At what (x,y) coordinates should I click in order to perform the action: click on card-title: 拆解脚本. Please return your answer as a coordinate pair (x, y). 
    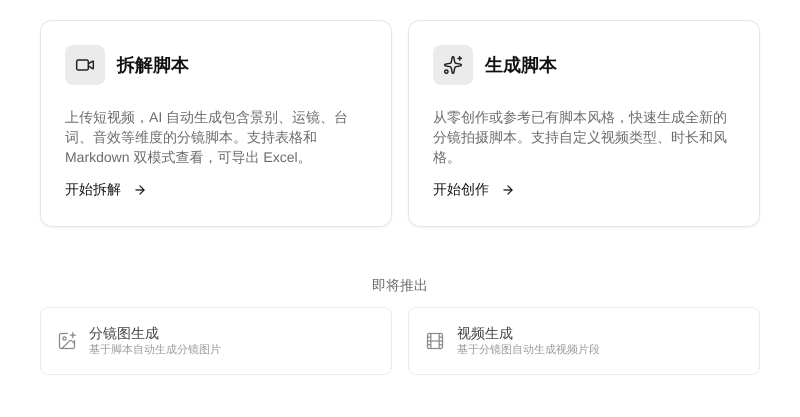
    Looking at the image, I should click on (153, 65).